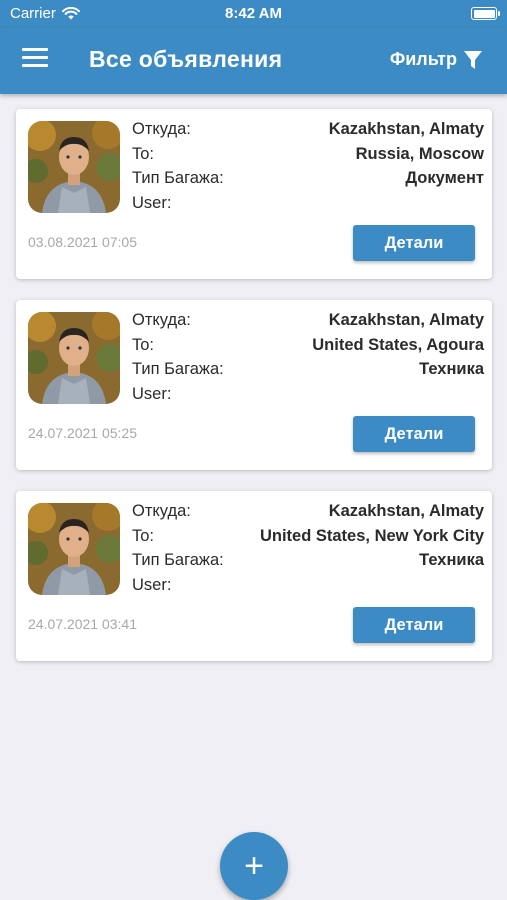  What do you see at coordinates (423, 59) in the screenshot?
I see `filter-label: Фильтр` at bounding box center [423, 59].